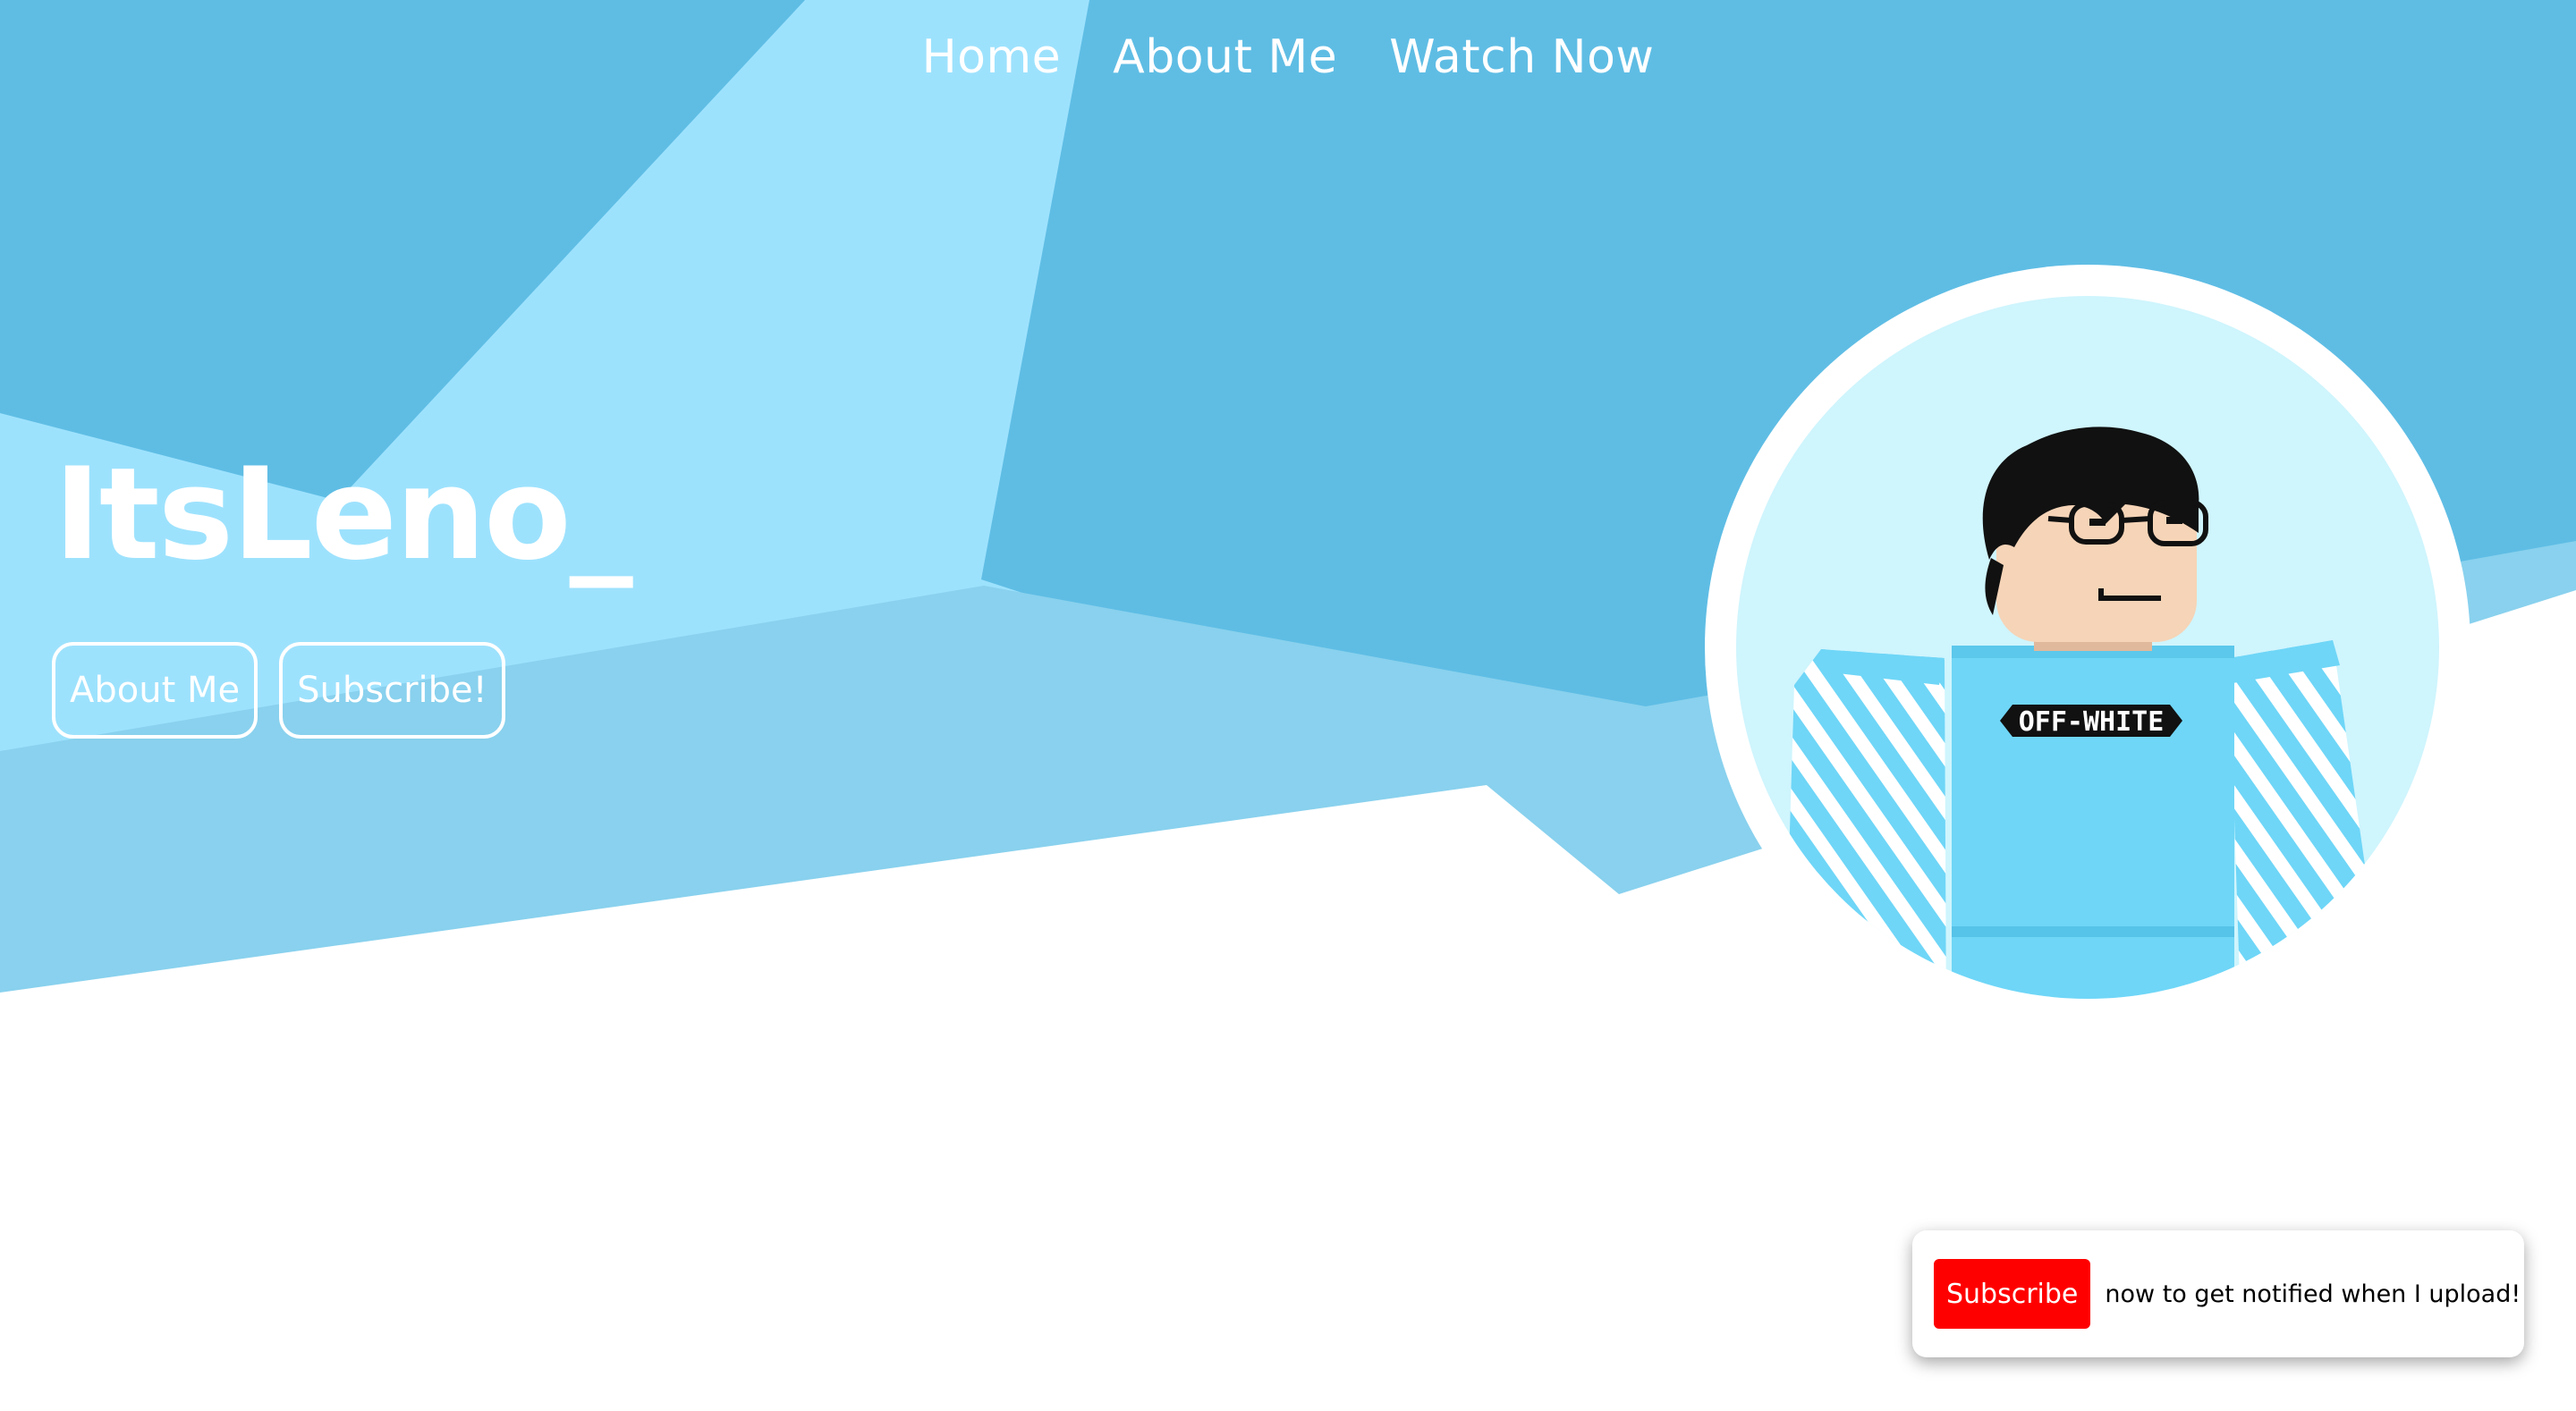 This screenshot has height=1411, width=2576. I want to click on nav-home: Home, so click(992, 57).